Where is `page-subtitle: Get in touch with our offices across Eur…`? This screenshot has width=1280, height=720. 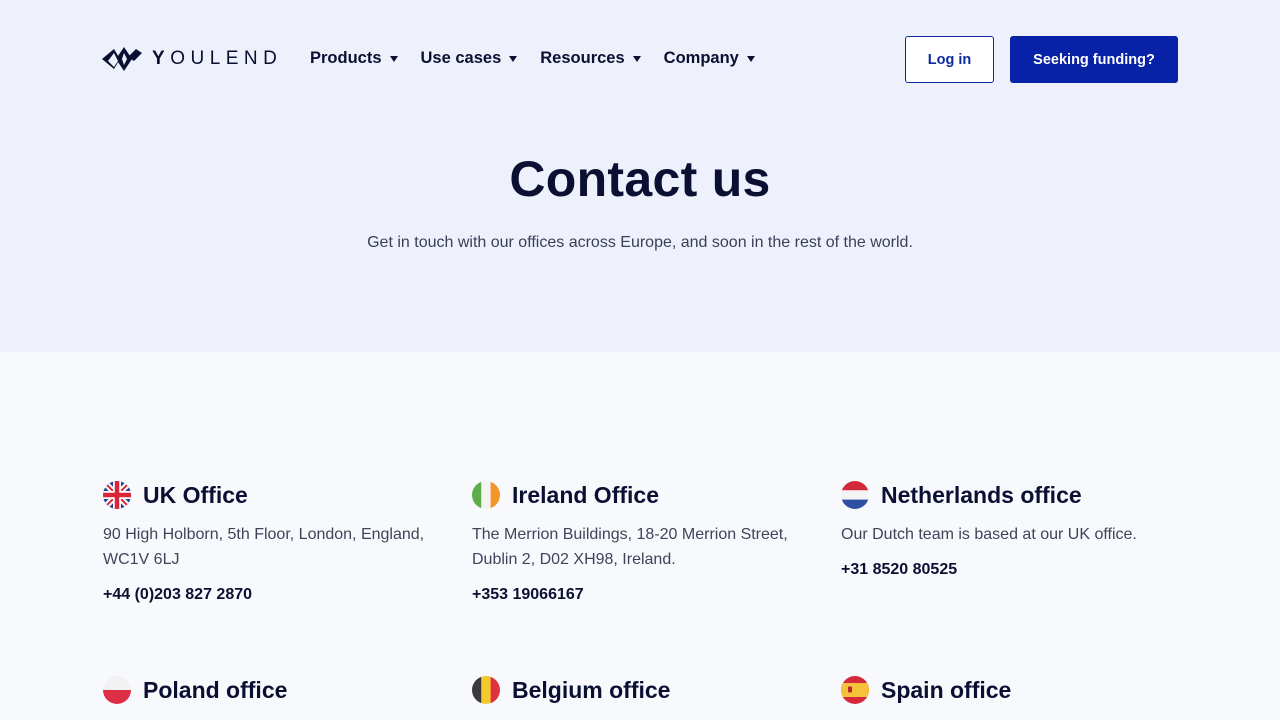 page-subtitle: Get in touch with our offices across Eur… is located at coordinates (640, 242).